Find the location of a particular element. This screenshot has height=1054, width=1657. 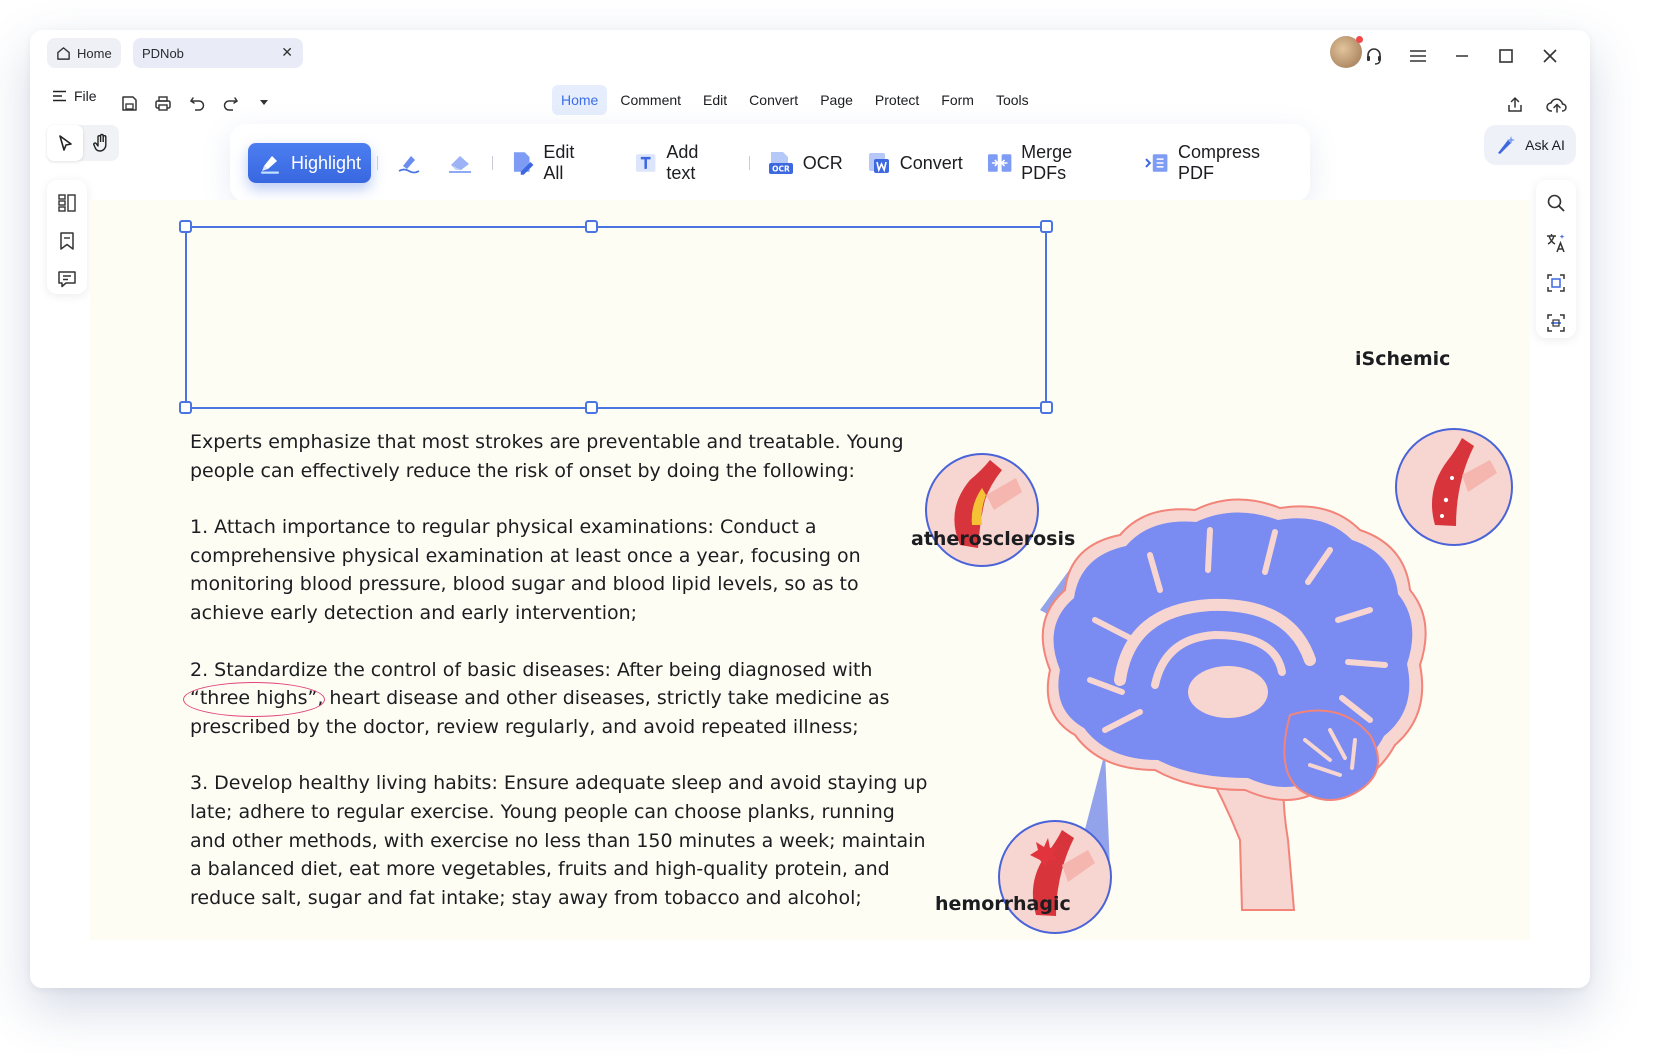

tab-nav-tools: Tools is located at coordinates (1012, 100).